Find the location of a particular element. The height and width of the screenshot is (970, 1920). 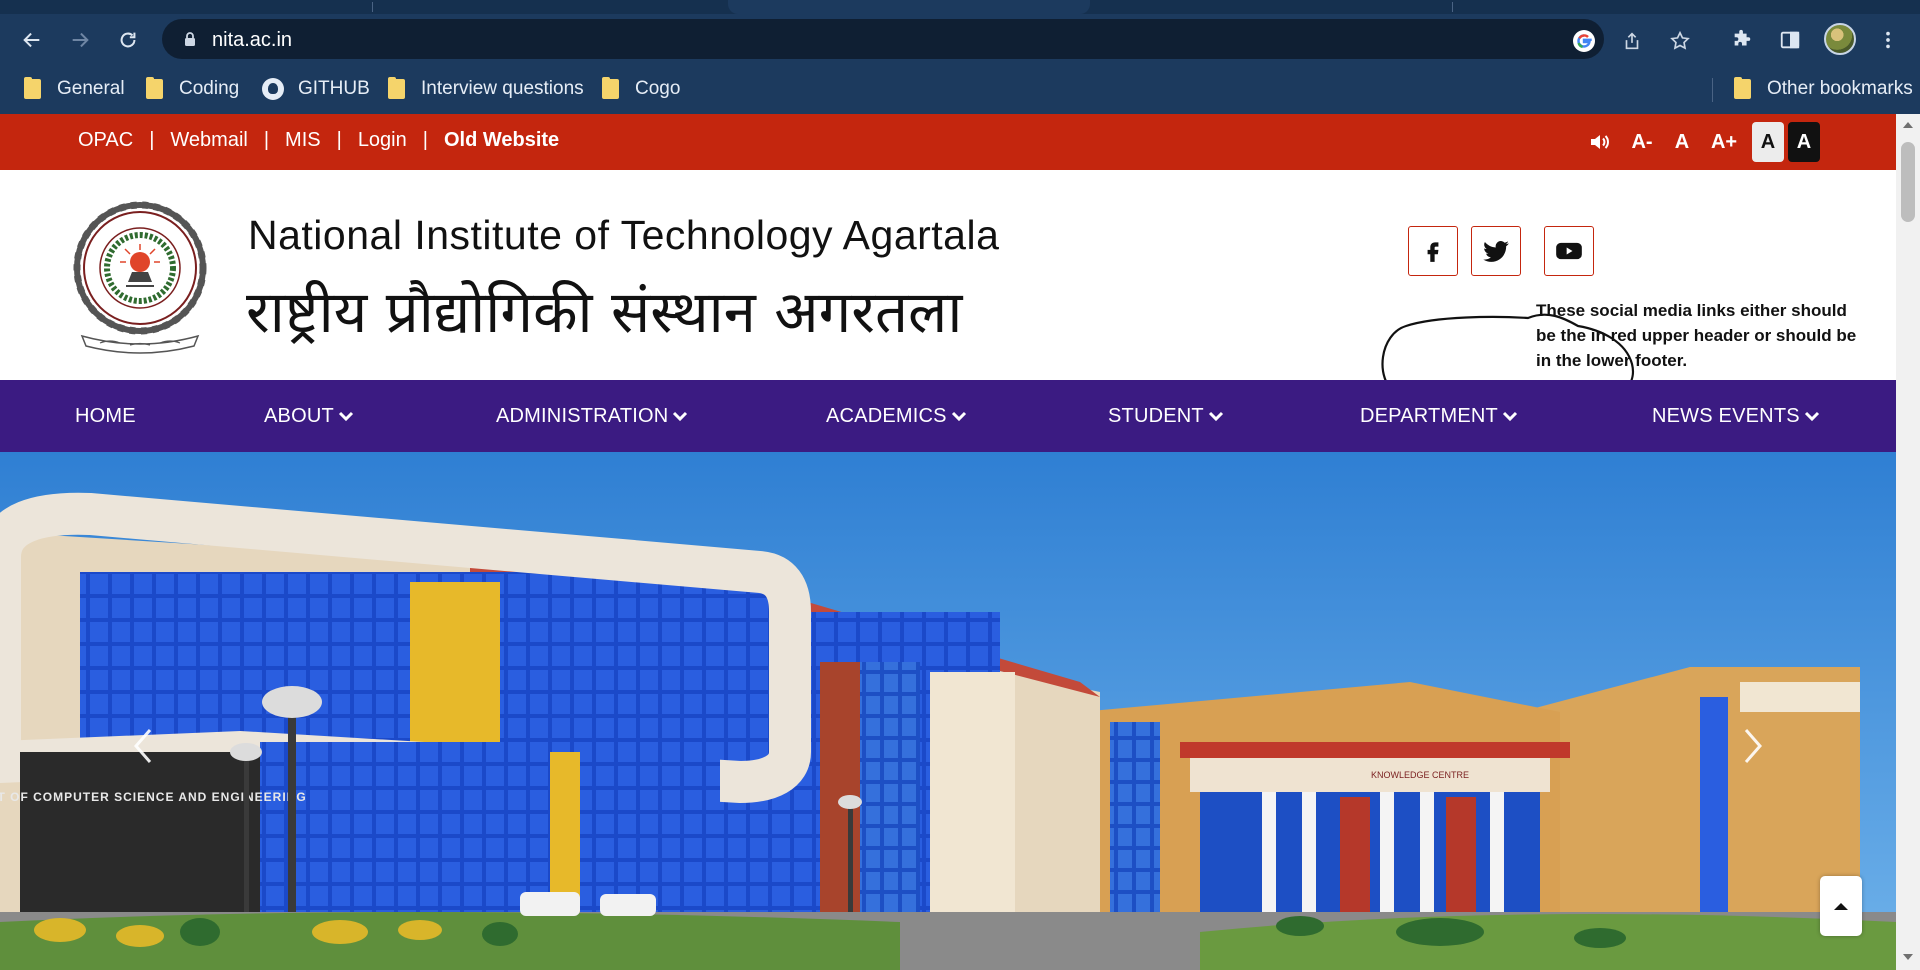

opac-link: OPAC is located at coordinates (105, 140).